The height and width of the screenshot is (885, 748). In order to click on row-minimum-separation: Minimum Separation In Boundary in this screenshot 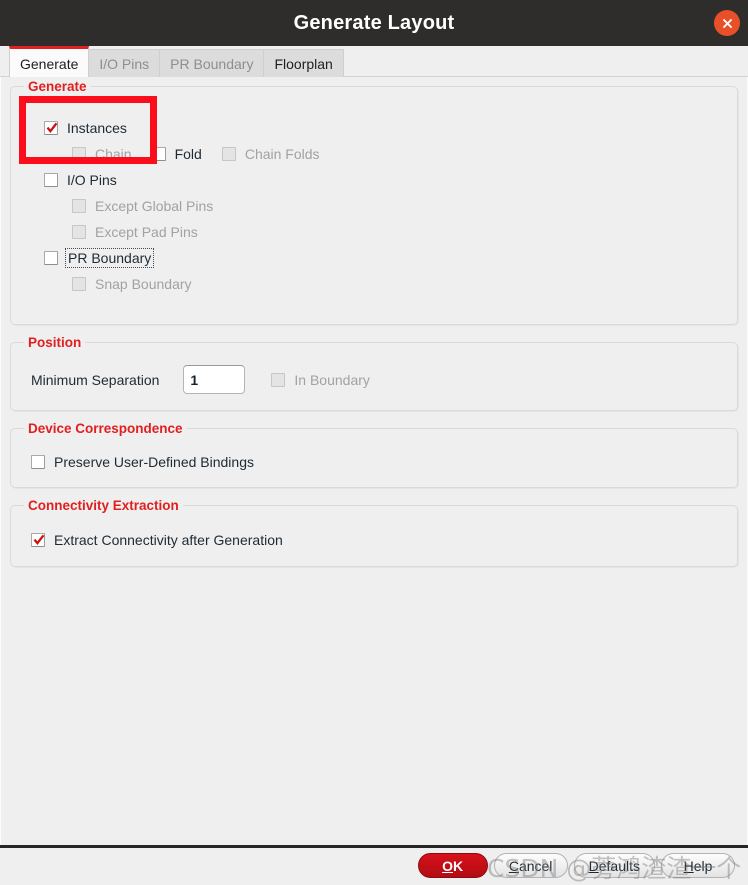, I will do `click(200, 379)`.